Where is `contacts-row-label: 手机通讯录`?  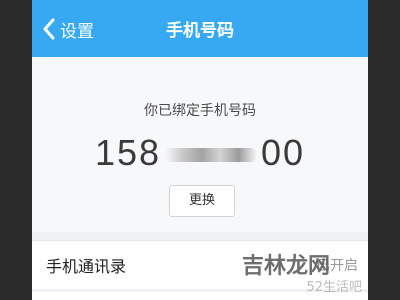
contacts-row-label: 手机通讯录 is located at coordinates (86, 266).